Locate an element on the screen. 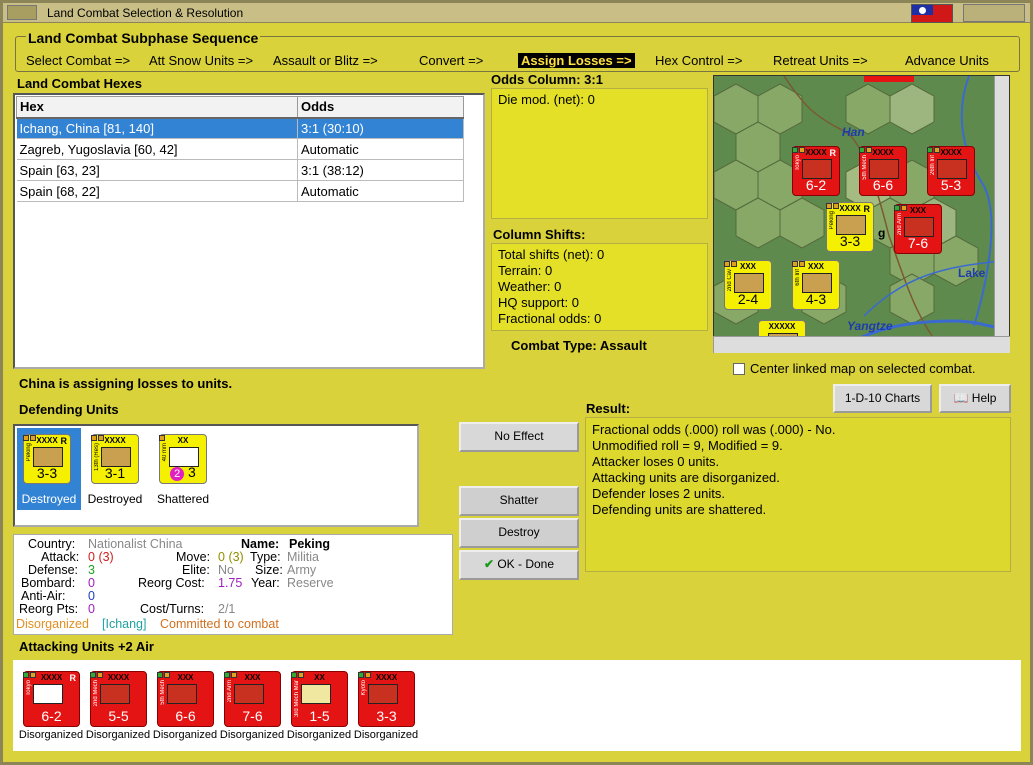  move-value: 0 is located at coordinates (221, 557).